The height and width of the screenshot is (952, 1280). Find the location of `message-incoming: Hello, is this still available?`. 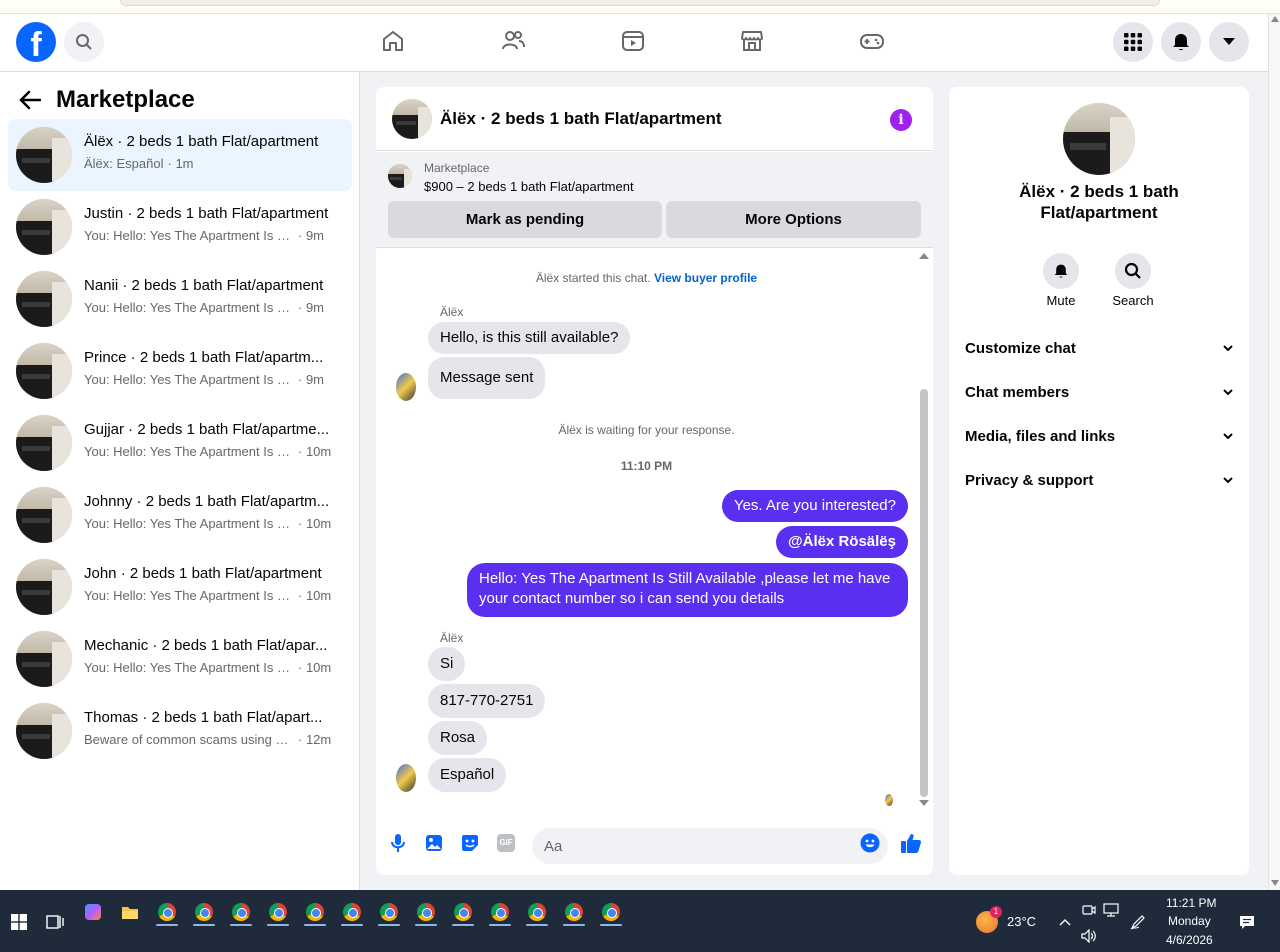

message-incoming: Hello, is this still available? is located at coordinates (529, 338).